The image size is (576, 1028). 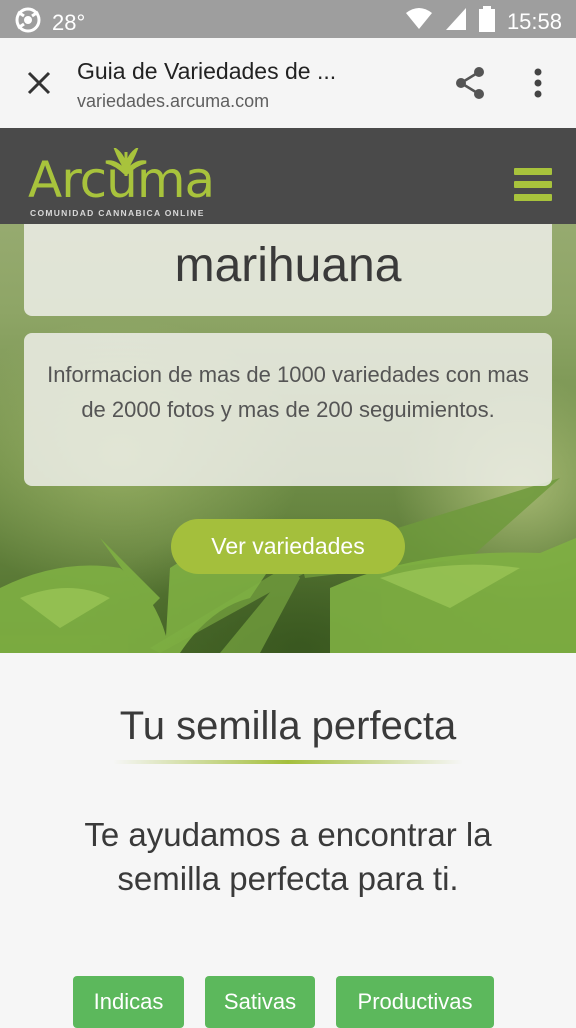 I want to click on share-icon, so click(x=470, y=83).